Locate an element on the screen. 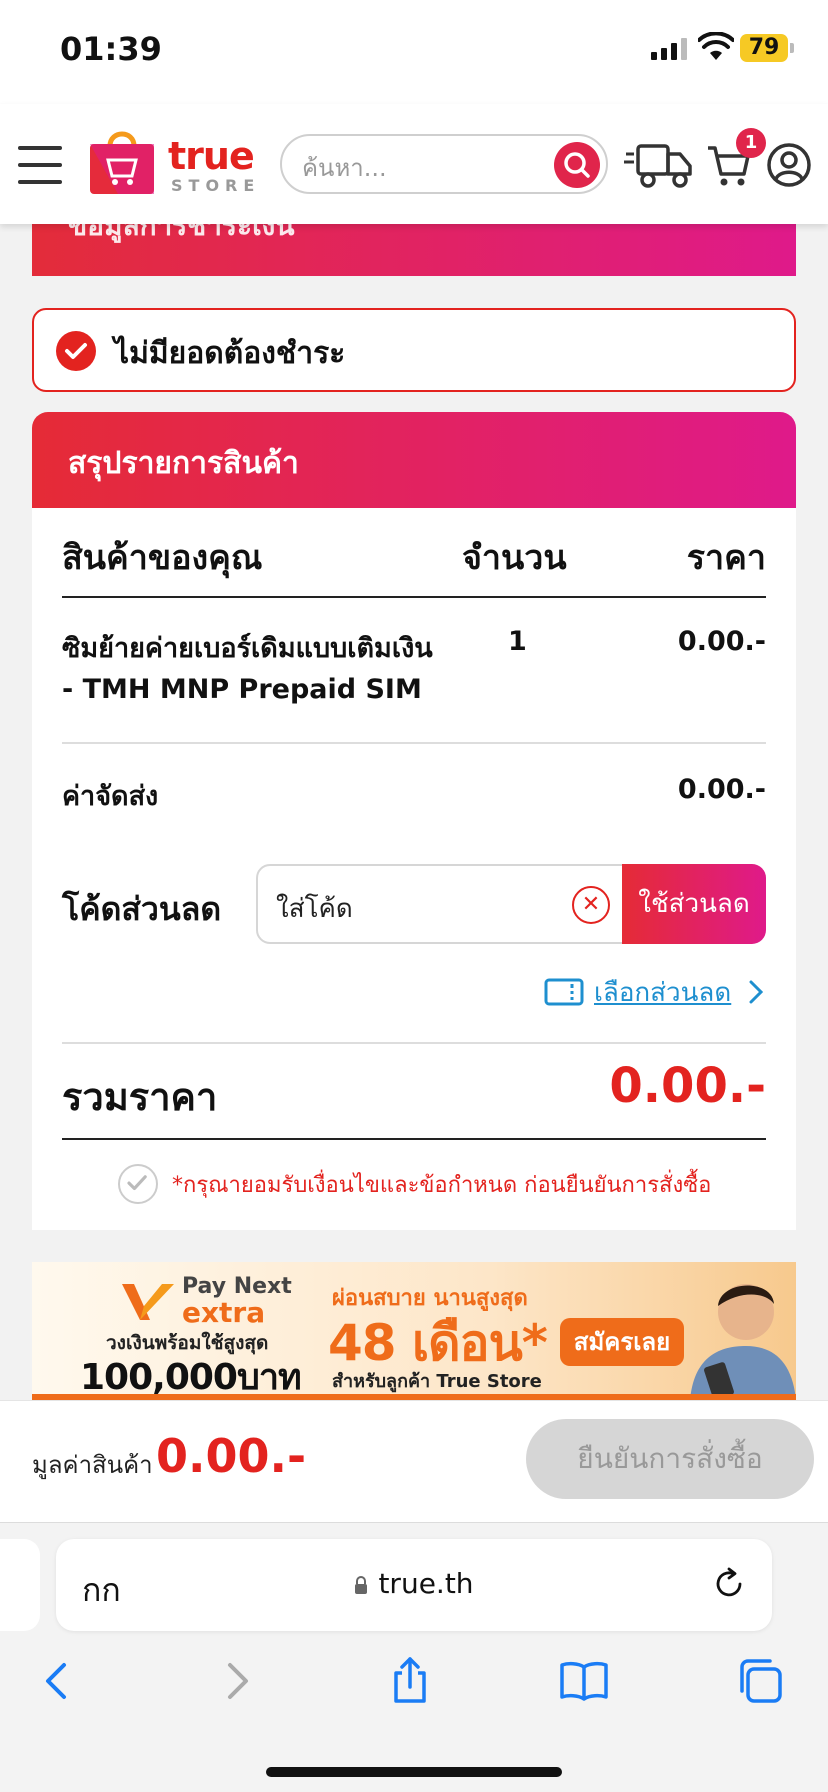  search-icon is located at coordinates (577, 165).